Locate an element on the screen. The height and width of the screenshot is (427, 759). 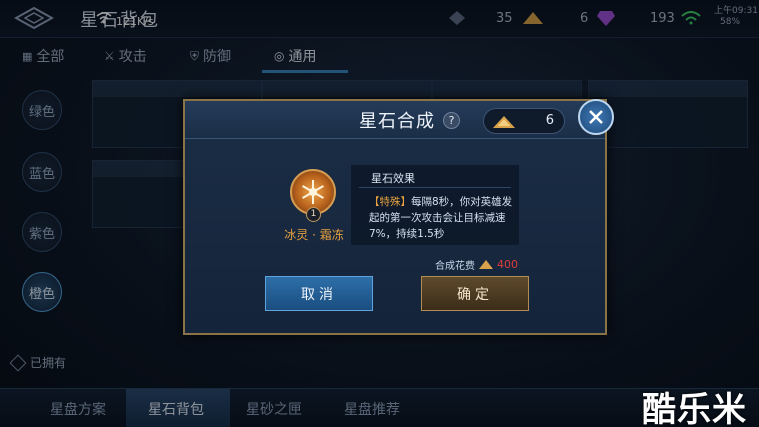
divider is located at coordinates (435, 187).